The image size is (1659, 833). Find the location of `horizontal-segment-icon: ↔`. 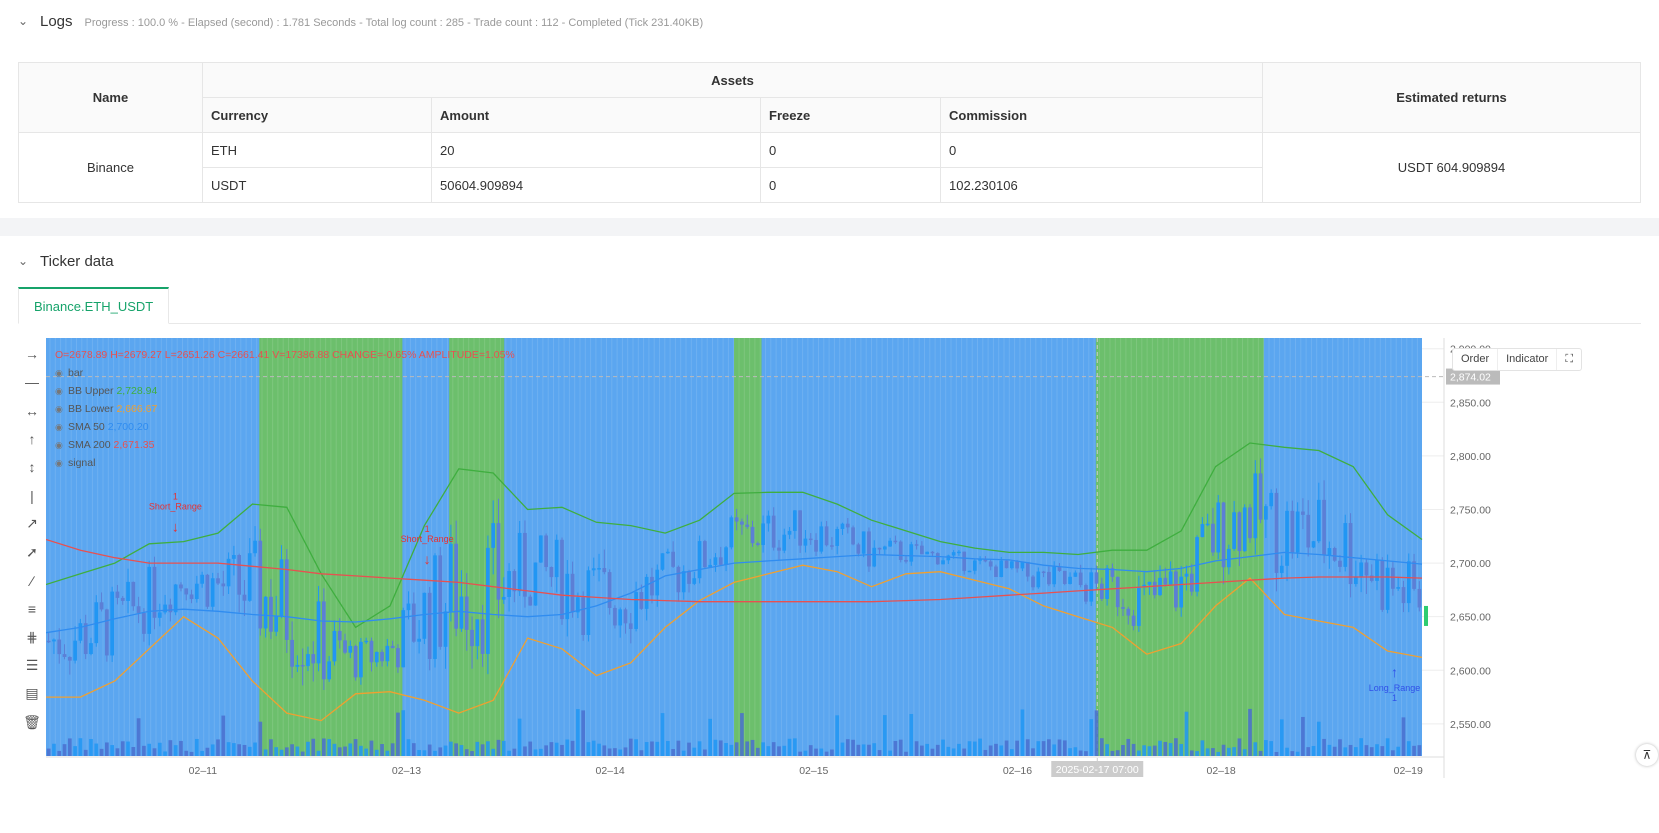

horizontal-segment-icon: ↔ is located at coordinates (32, 411).